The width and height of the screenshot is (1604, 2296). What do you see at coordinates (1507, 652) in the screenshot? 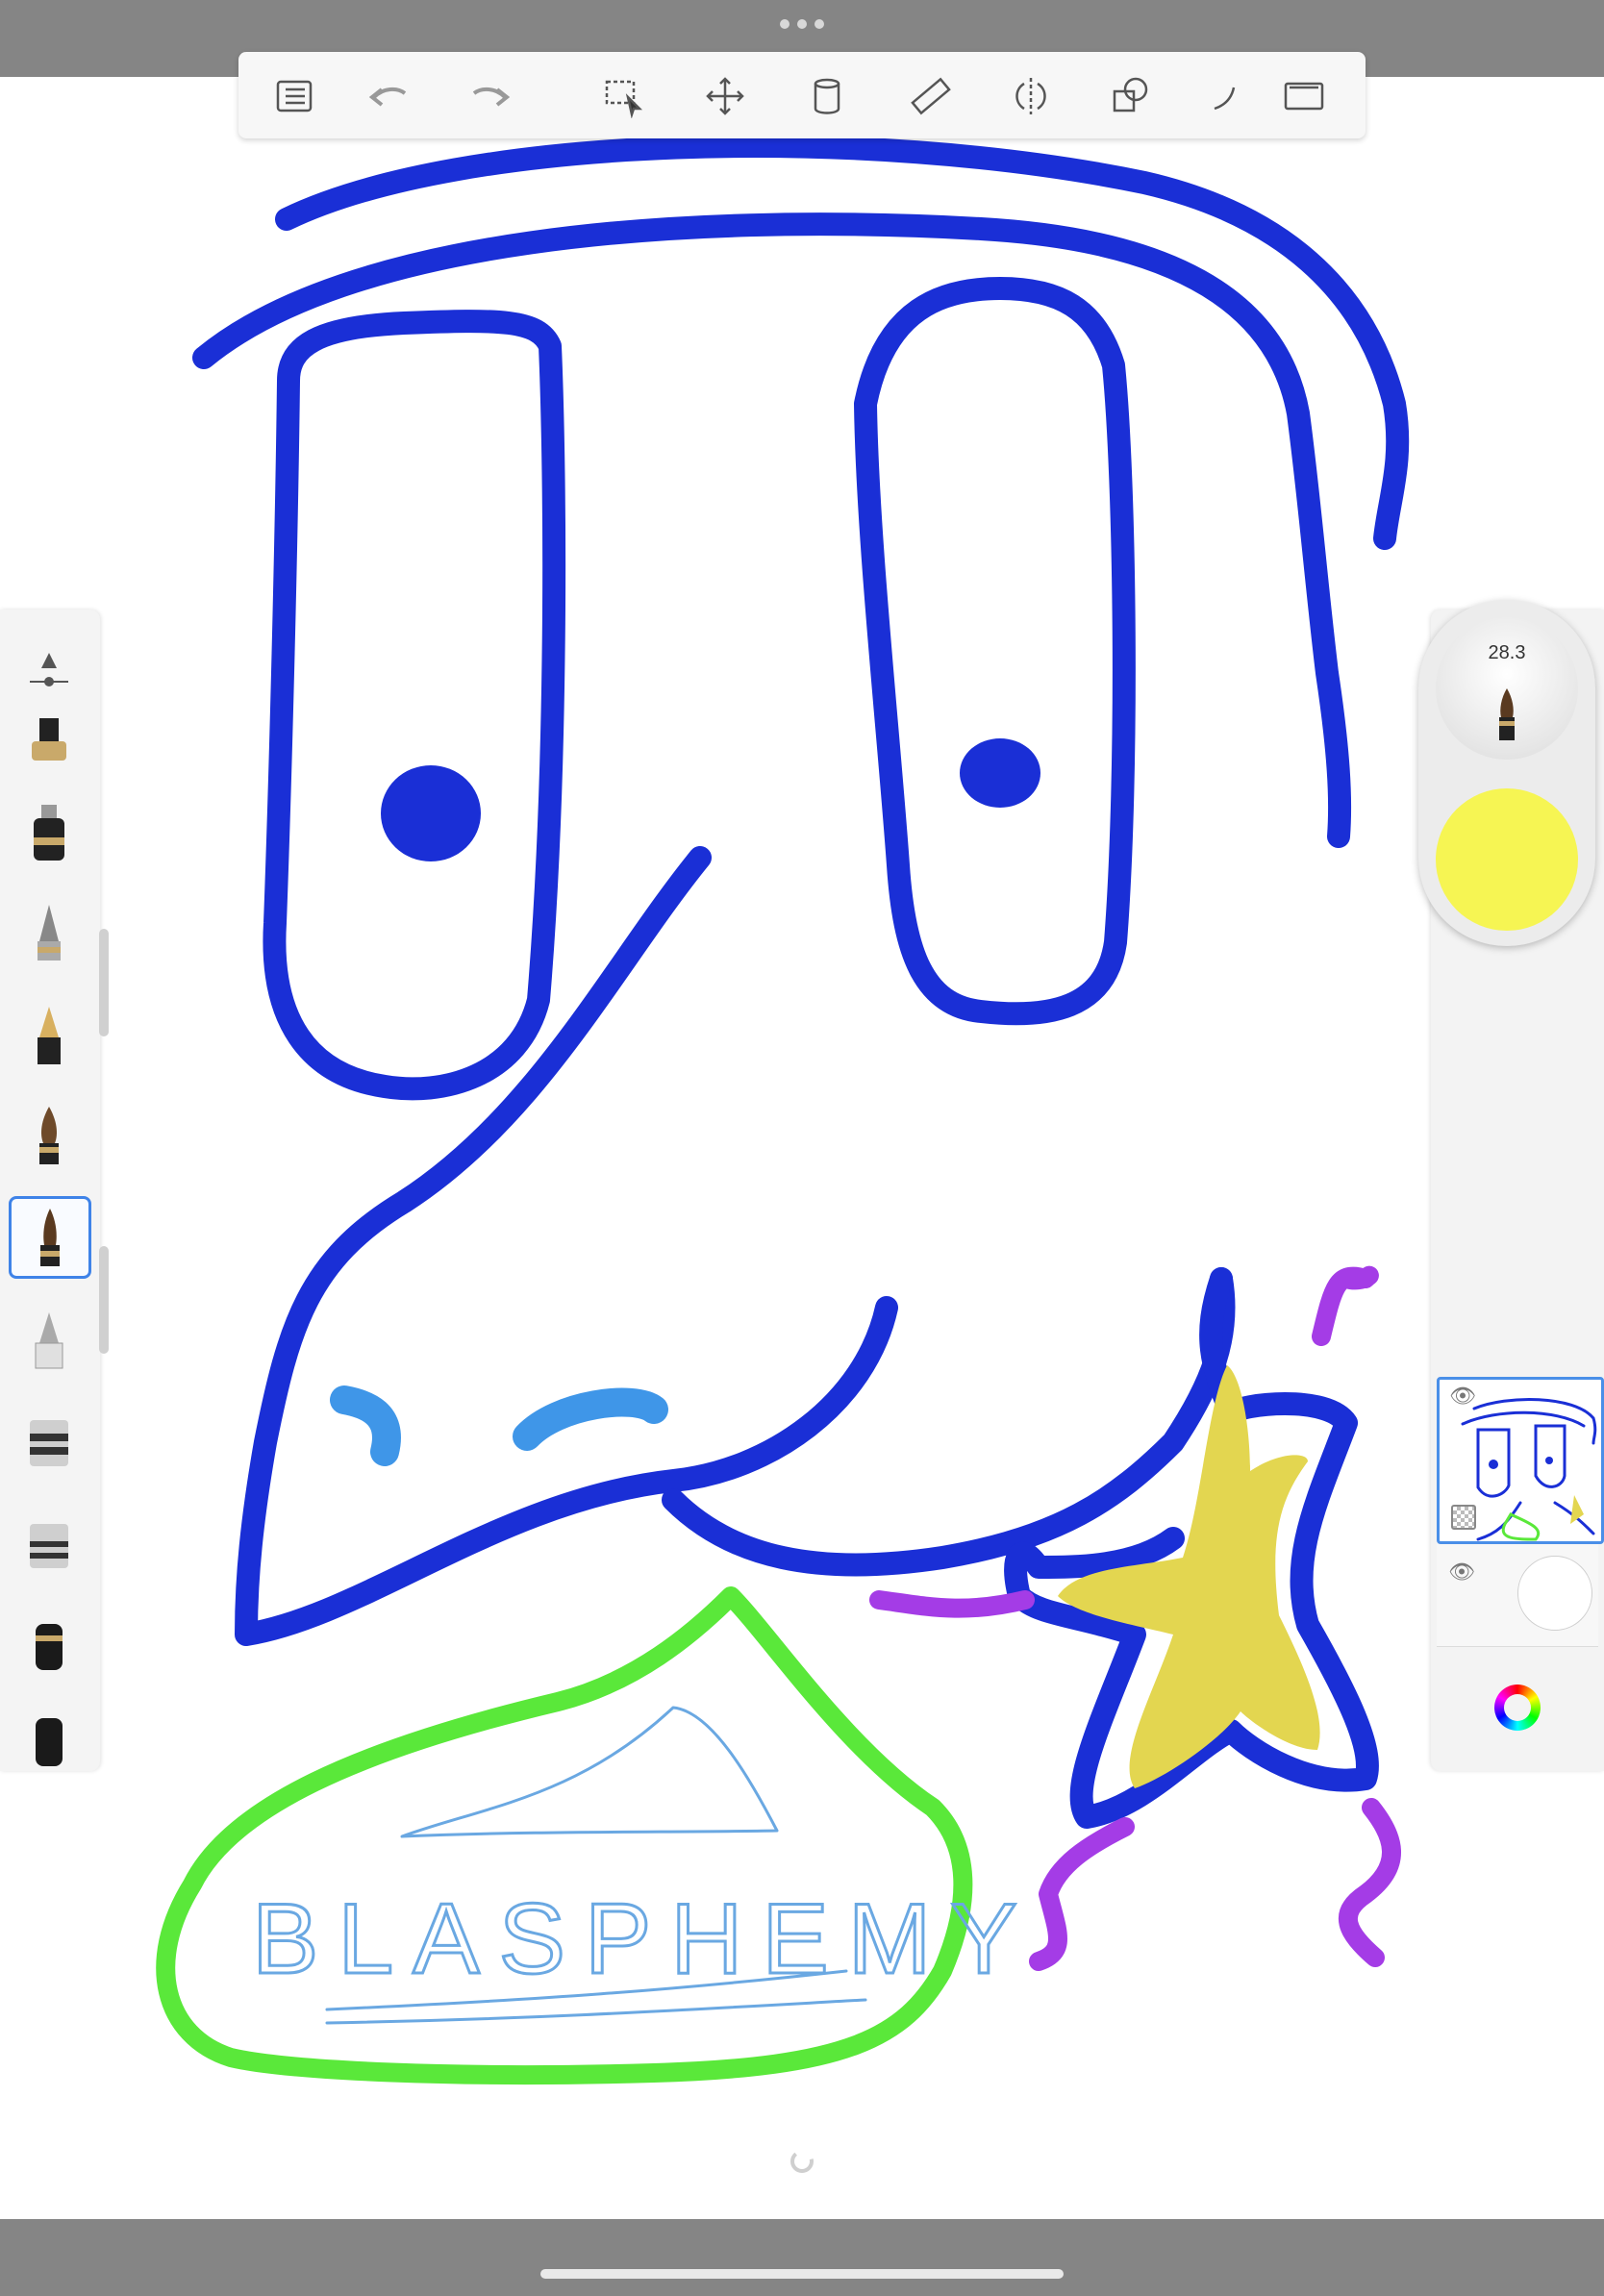
I see `brush-size-value: 28.3` at bounding box center [1507, 652].